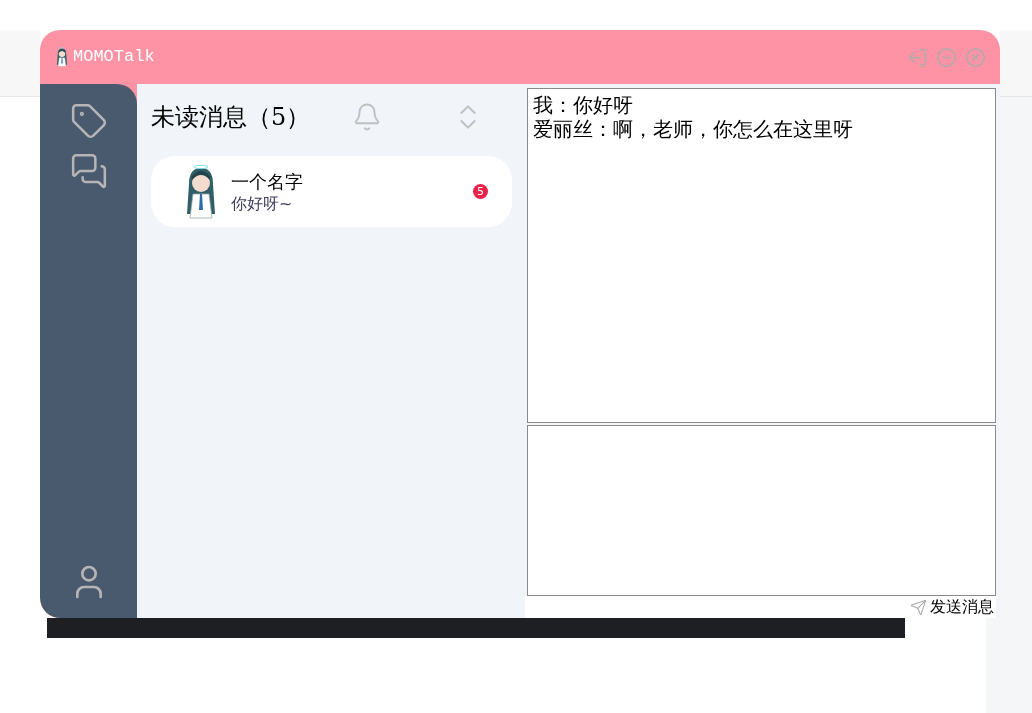  Describe the element at coordinates (693, 129) in the screenshot. I see `chat-message: 爱丽丝：啊，老师，你怎么在这里呀` at that location.